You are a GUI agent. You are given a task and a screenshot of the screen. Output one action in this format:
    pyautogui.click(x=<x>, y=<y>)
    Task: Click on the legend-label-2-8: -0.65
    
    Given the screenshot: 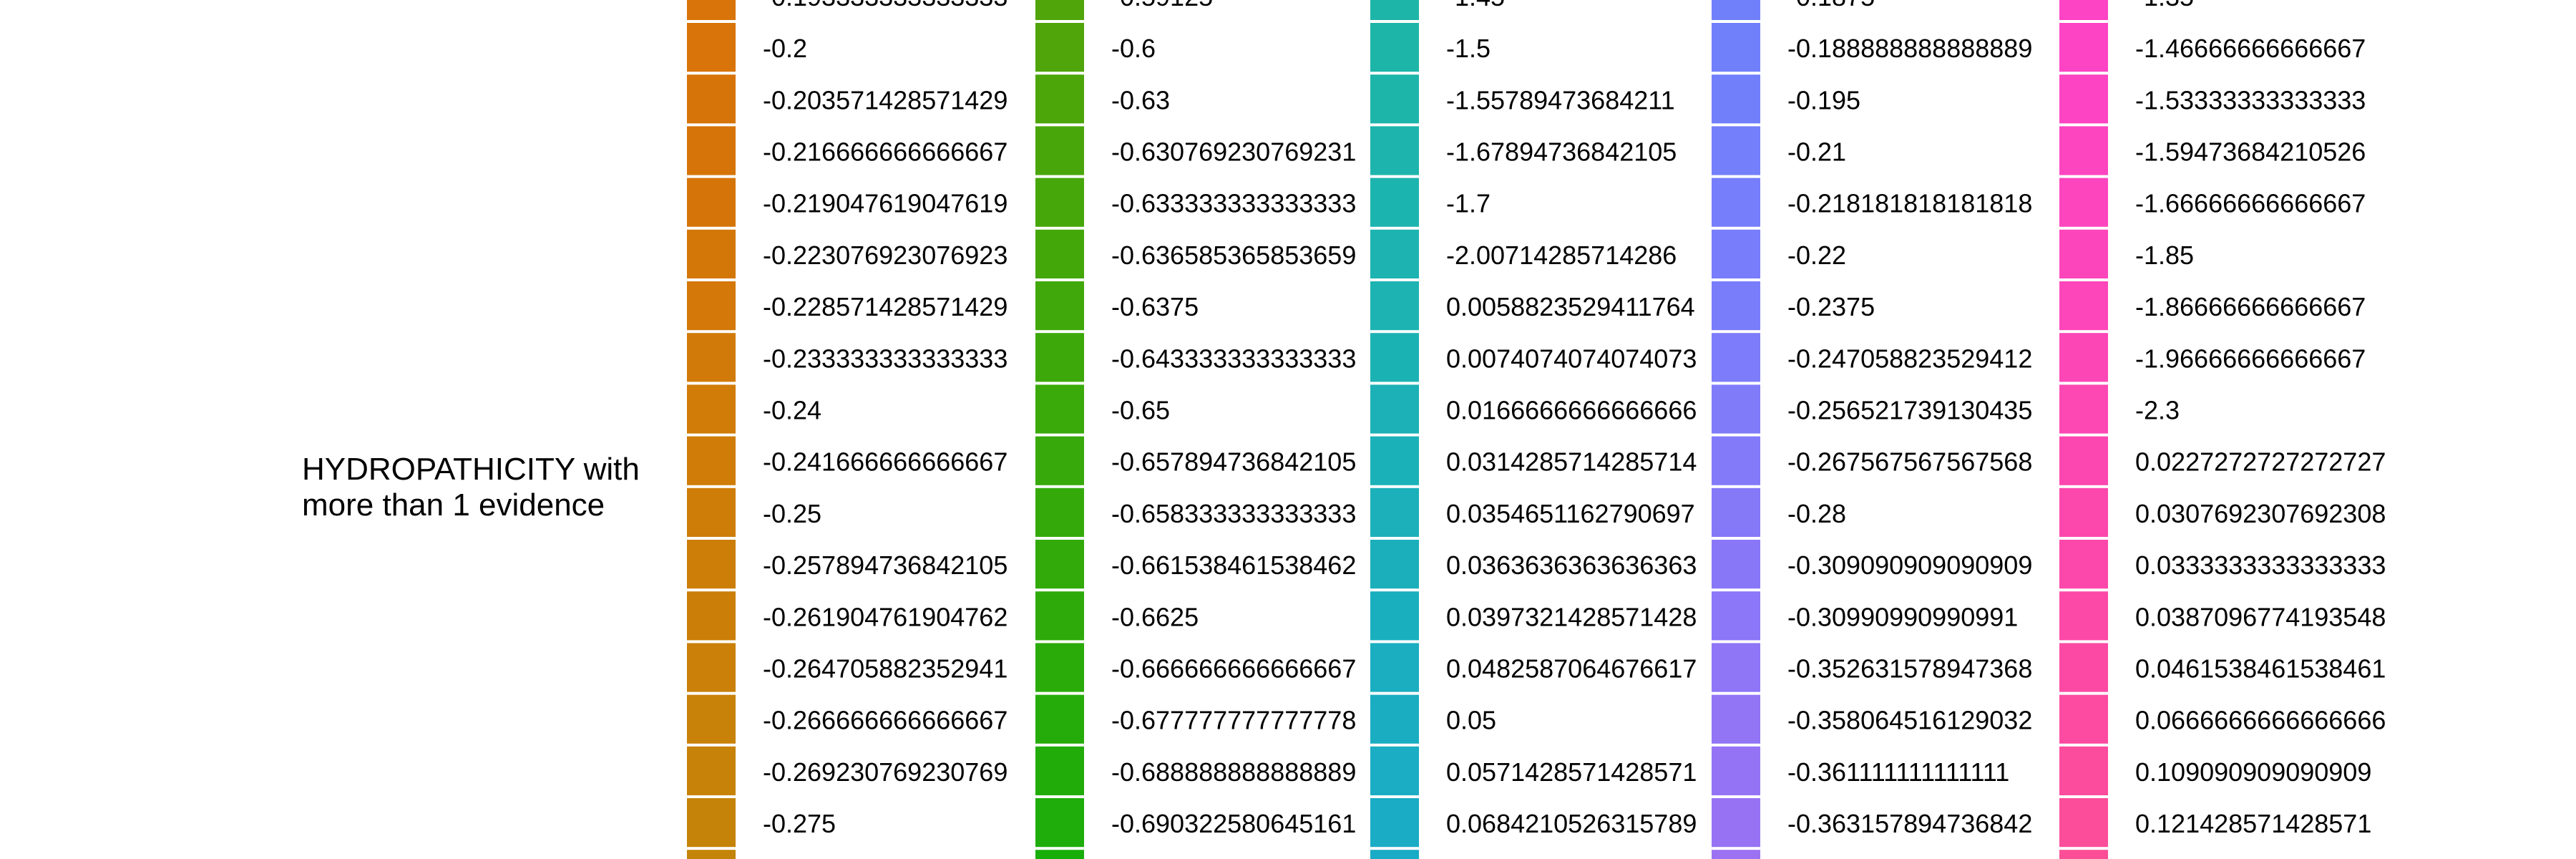 What is the action you would take?
    pyautogui.click(x=1140, y=410)
    